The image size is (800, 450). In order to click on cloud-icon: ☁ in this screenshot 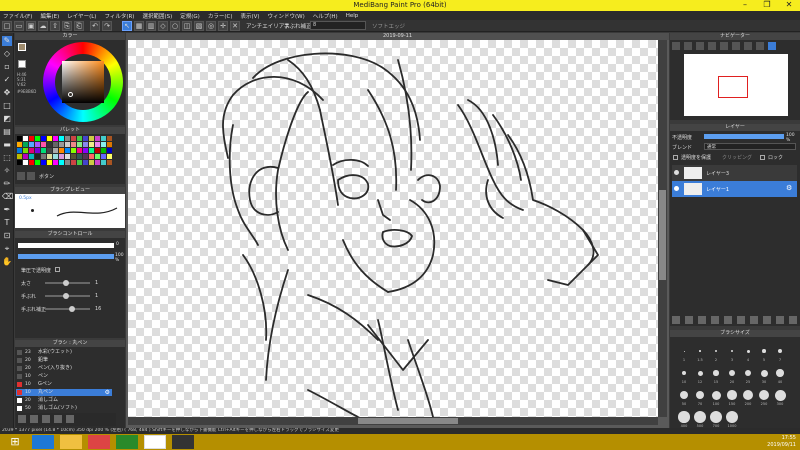, I will do `click(43, 26)`.